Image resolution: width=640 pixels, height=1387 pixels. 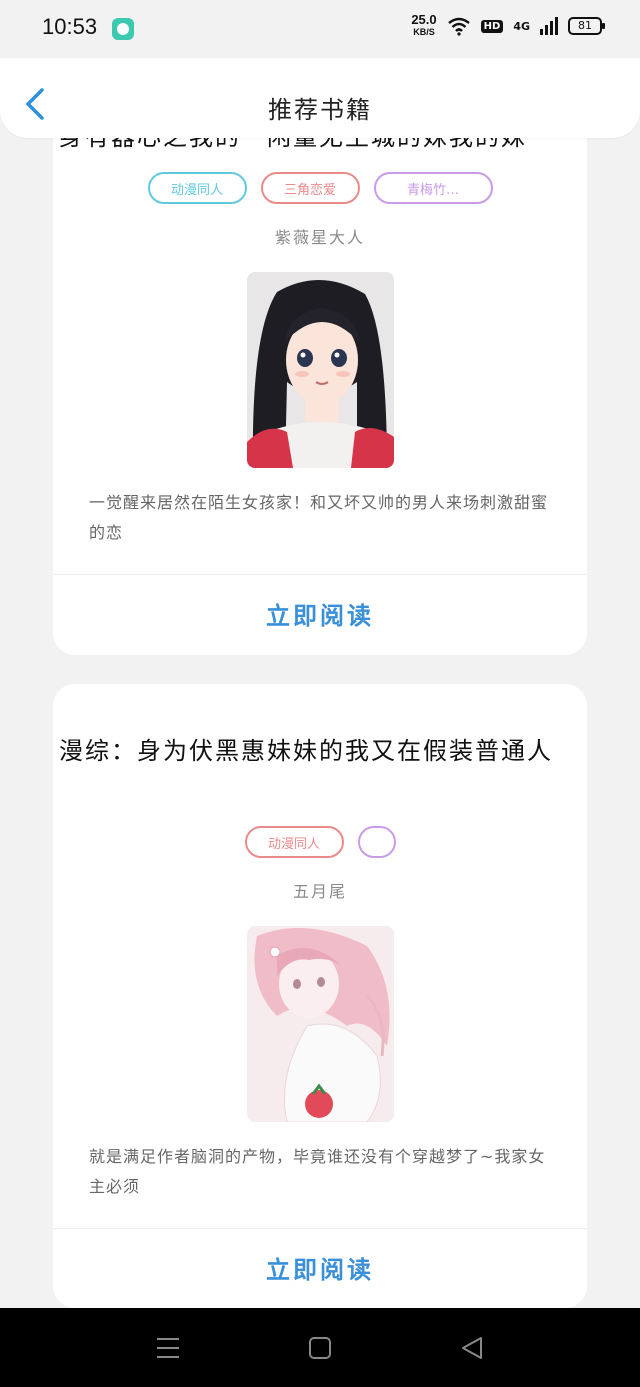 I want to click on status-time: 10:53, so click(x=70, y=26).